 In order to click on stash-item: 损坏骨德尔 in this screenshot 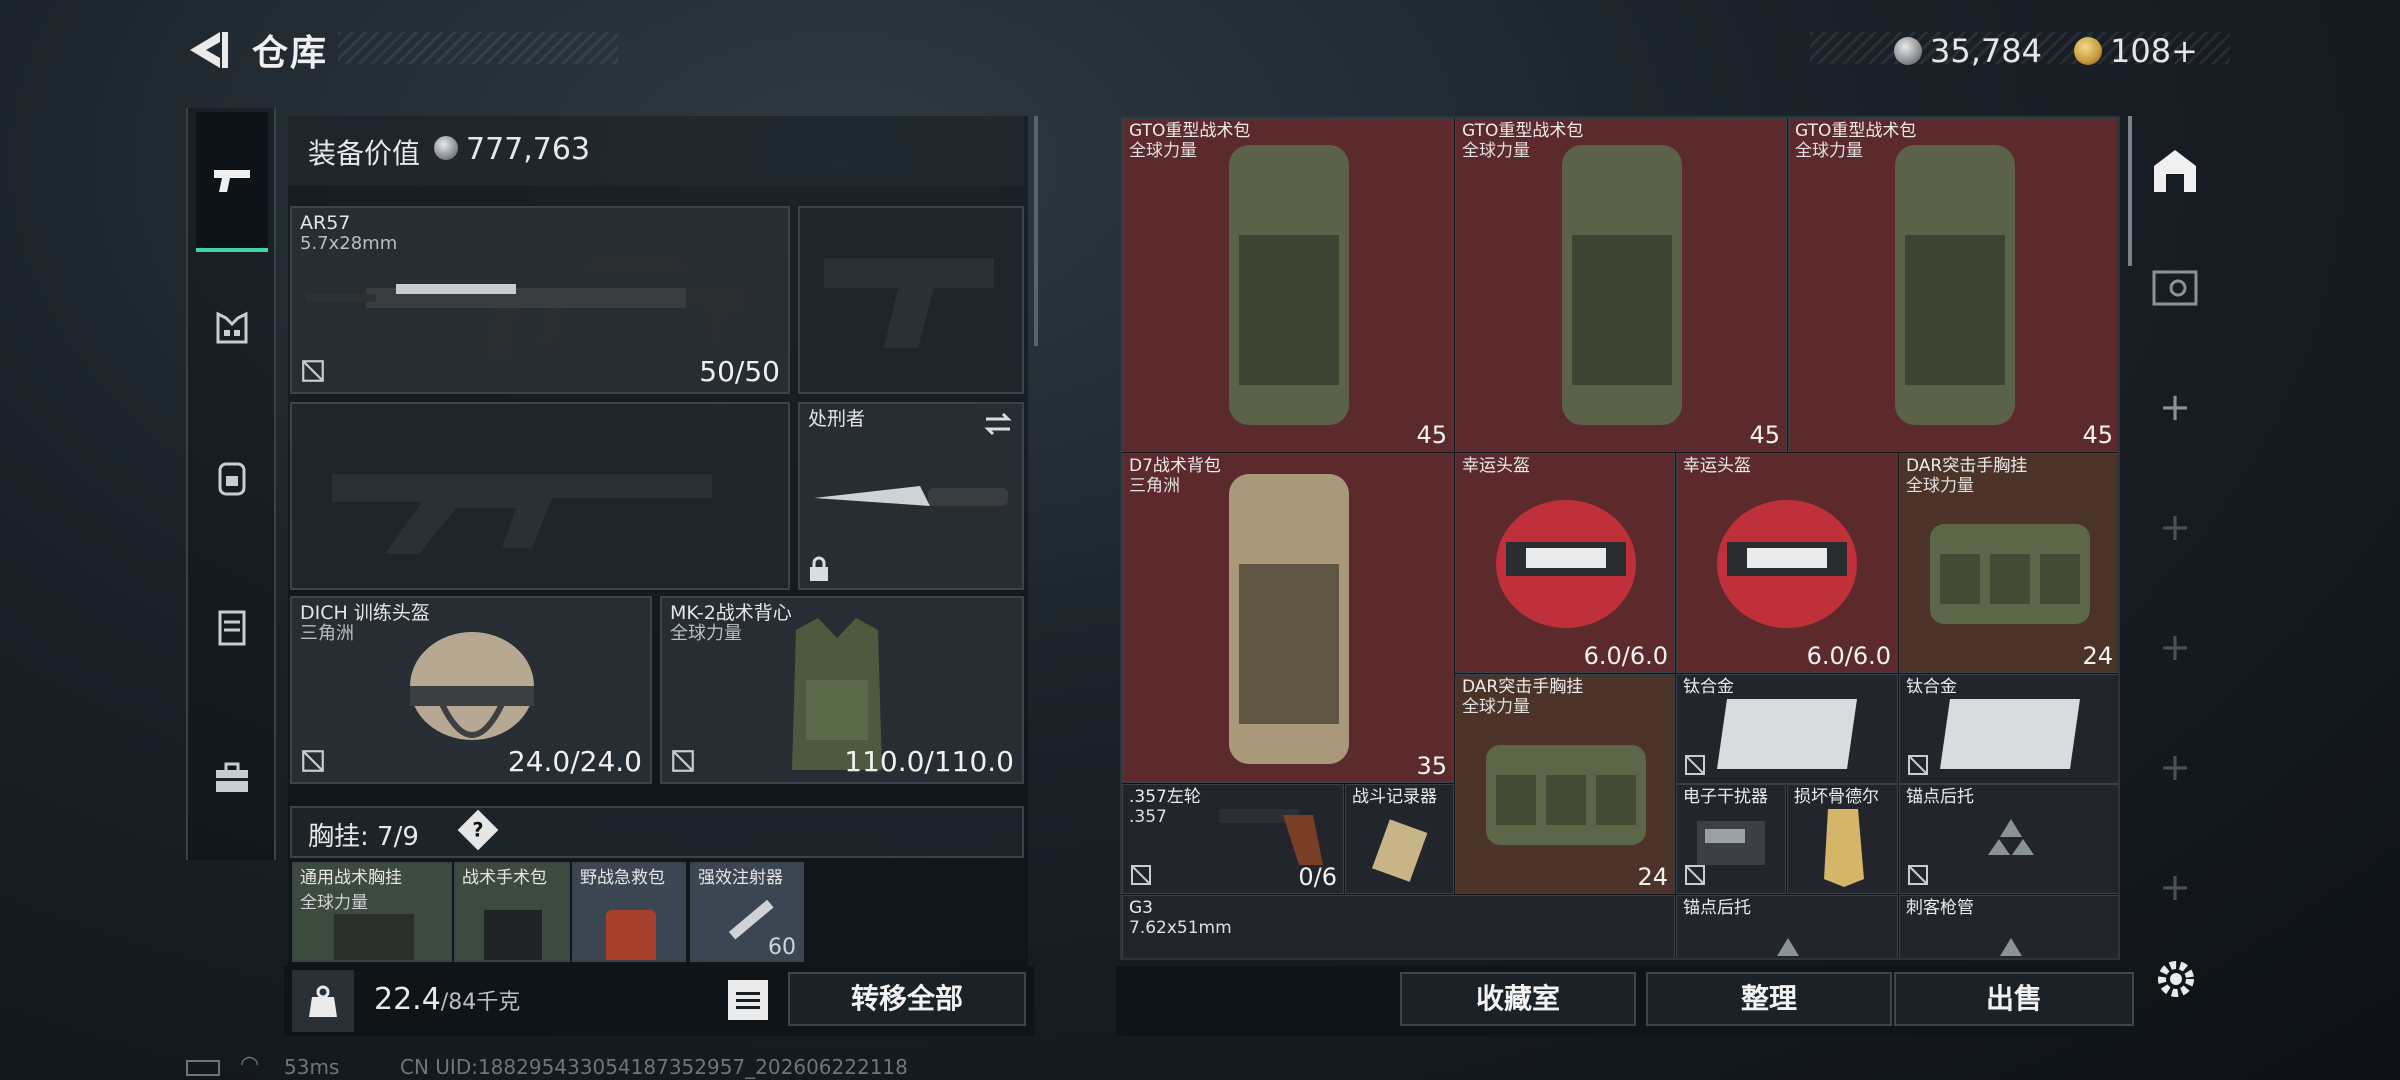, I will do `click(1842, 839)`.